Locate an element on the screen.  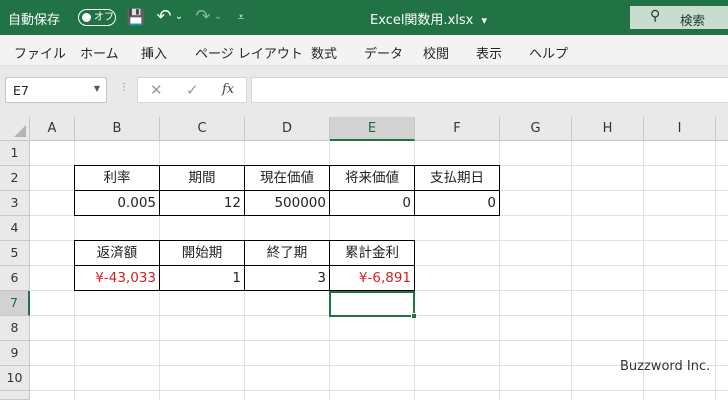
watermark-text: Buzzword Inc. is located at coordinates (665, 366).